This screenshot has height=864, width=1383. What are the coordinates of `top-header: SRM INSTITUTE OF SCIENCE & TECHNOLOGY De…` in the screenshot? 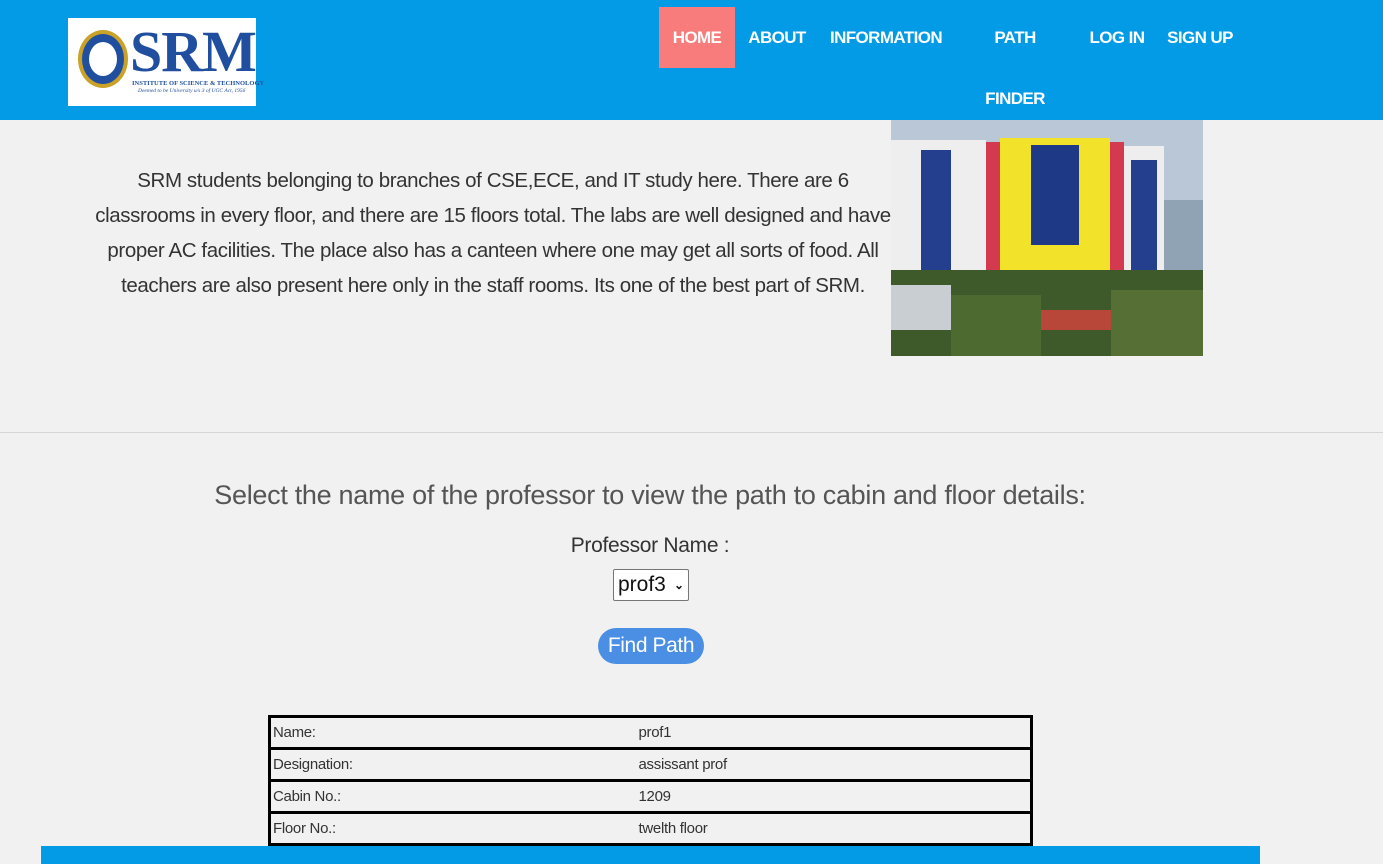 It's located at (691, 60).